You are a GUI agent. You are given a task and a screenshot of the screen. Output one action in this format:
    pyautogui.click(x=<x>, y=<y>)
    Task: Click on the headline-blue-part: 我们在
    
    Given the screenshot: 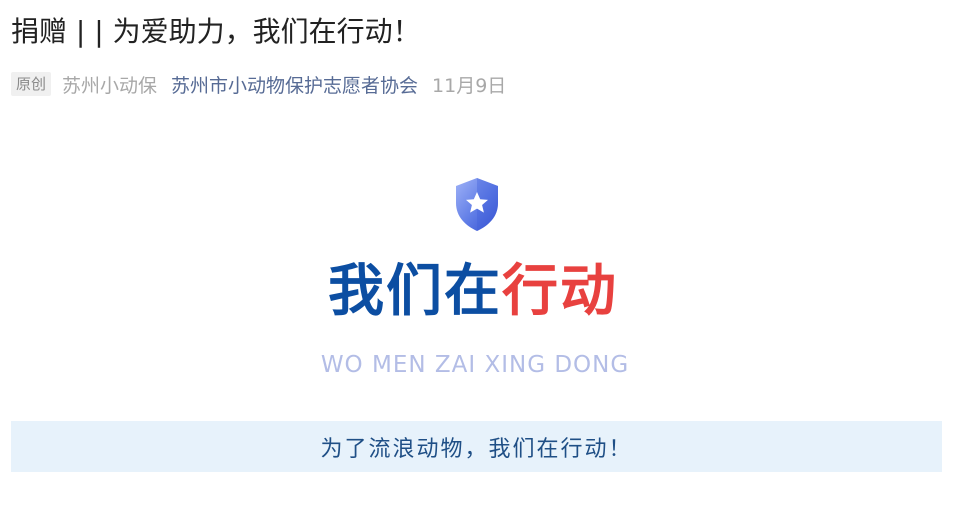 What is the action you would take?
    pyautogui.click(x=415, y=291)
    